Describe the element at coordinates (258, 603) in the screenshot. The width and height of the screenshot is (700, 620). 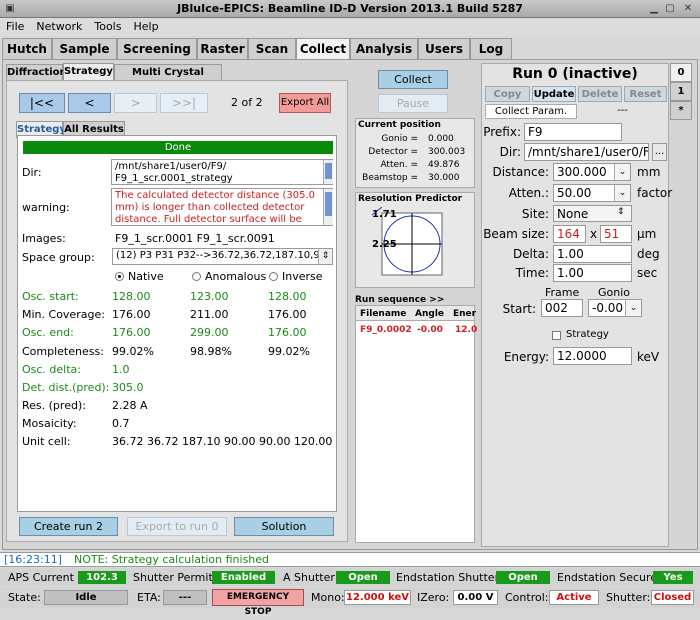
I see `emergency-stop-button: EMERGENCY STOP` at that location.